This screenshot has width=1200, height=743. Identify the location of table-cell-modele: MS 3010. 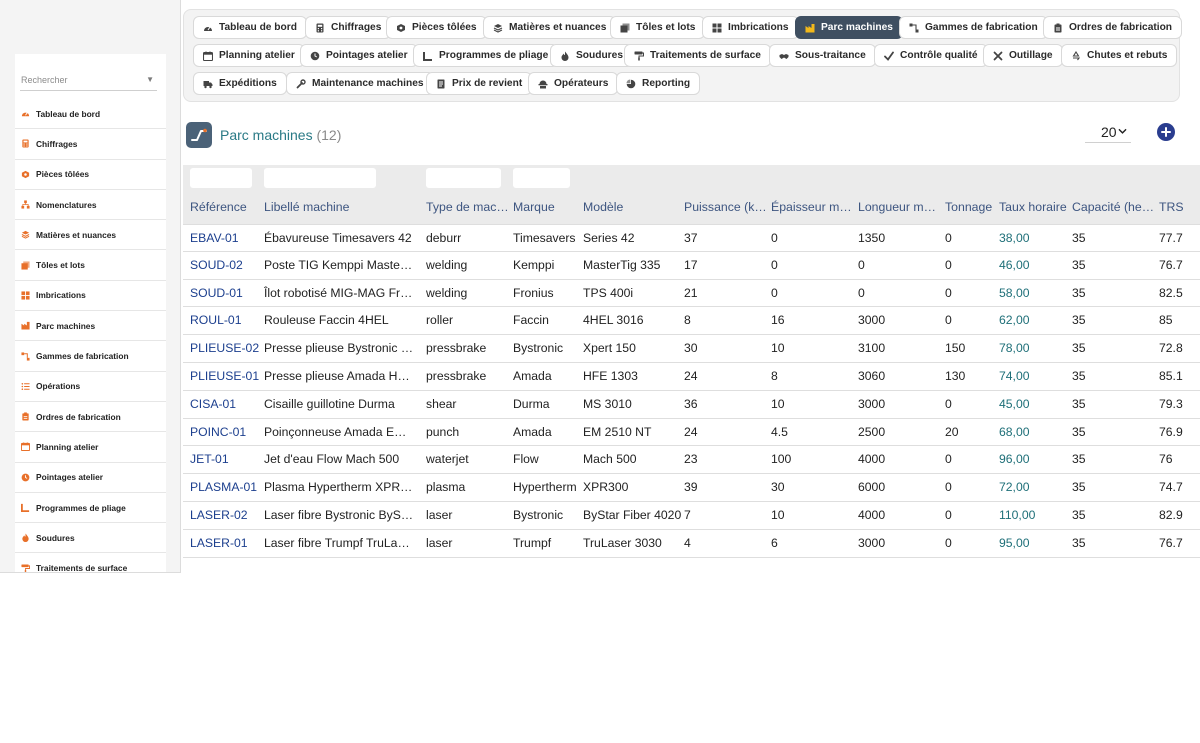
(607, 403).